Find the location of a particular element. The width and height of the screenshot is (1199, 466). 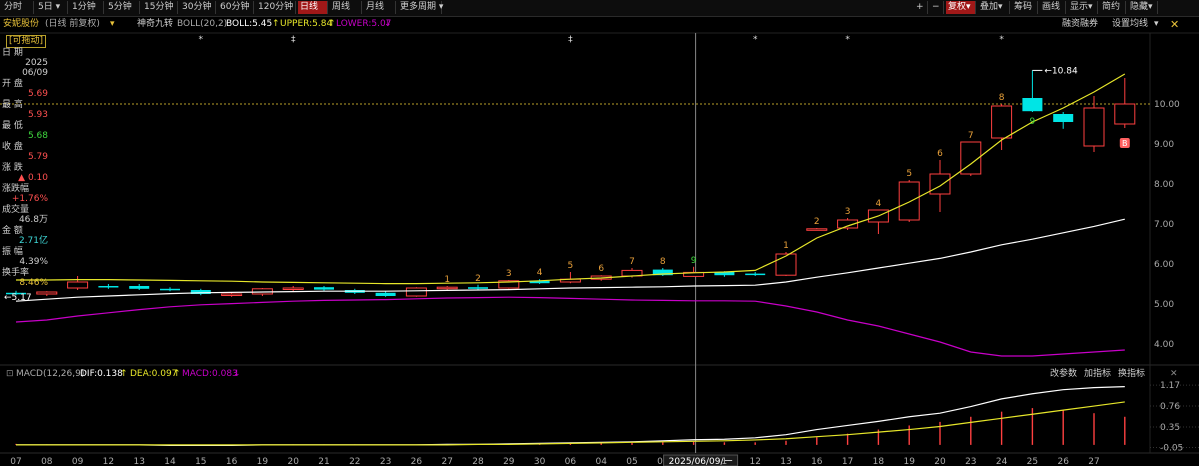

macd-title: MACD(12,26,9) is located at coordinates (50, 374).